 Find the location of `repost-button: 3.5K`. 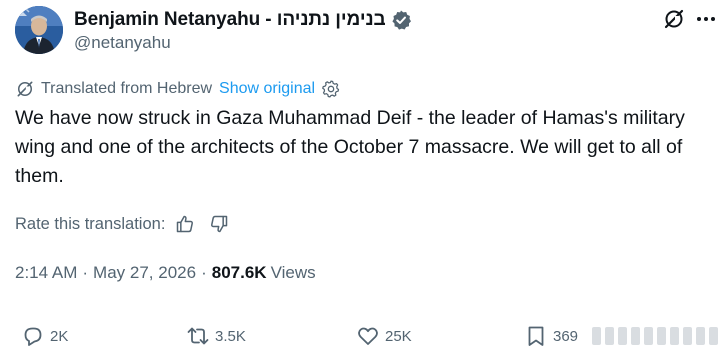

repost-button: 3.5K is located at coordinates (216, 336).